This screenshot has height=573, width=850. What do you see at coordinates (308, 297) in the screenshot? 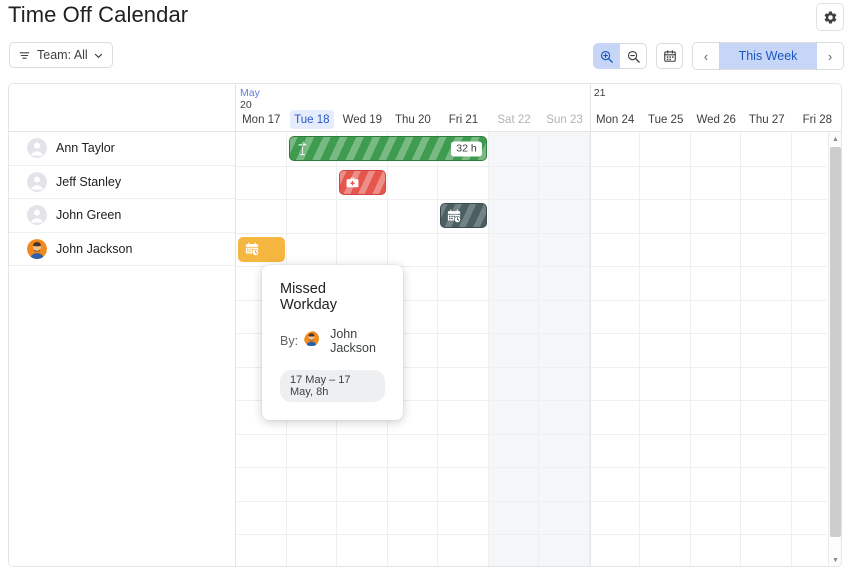
I see `tooltip-title: Missed Workday` at bounding box center [308, 297].